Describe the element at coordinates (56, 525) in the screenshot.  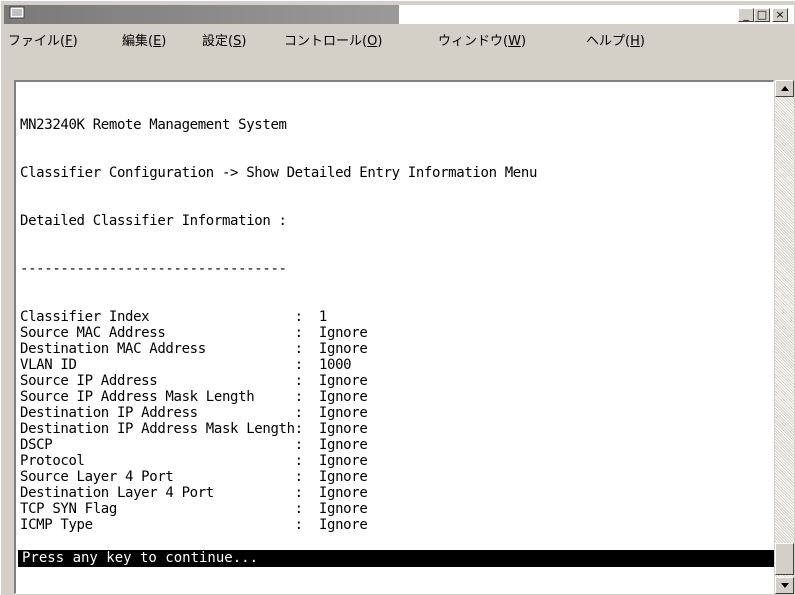
I see `field-name: ICMP Type` at that location.